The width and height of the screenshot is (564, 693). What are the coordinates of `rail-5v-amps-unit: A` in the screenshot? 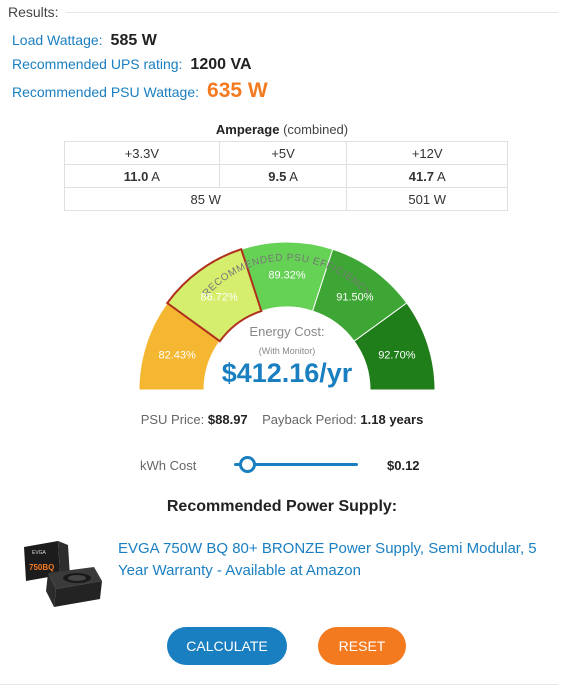 It's located at (293, 176).